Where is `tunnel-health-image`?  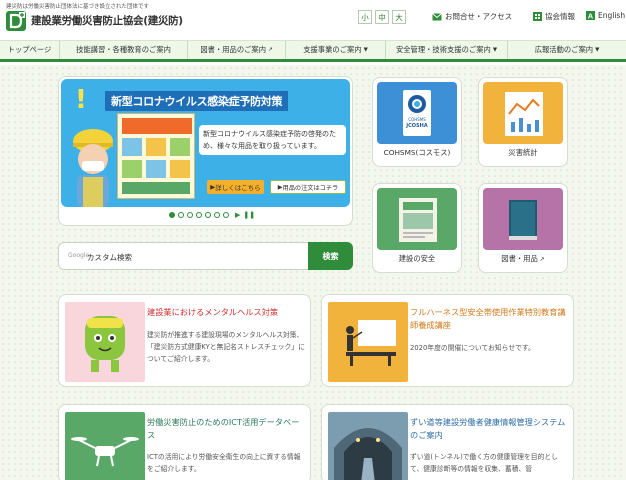
tunnel-health-image is located at coordinates (368, 446).